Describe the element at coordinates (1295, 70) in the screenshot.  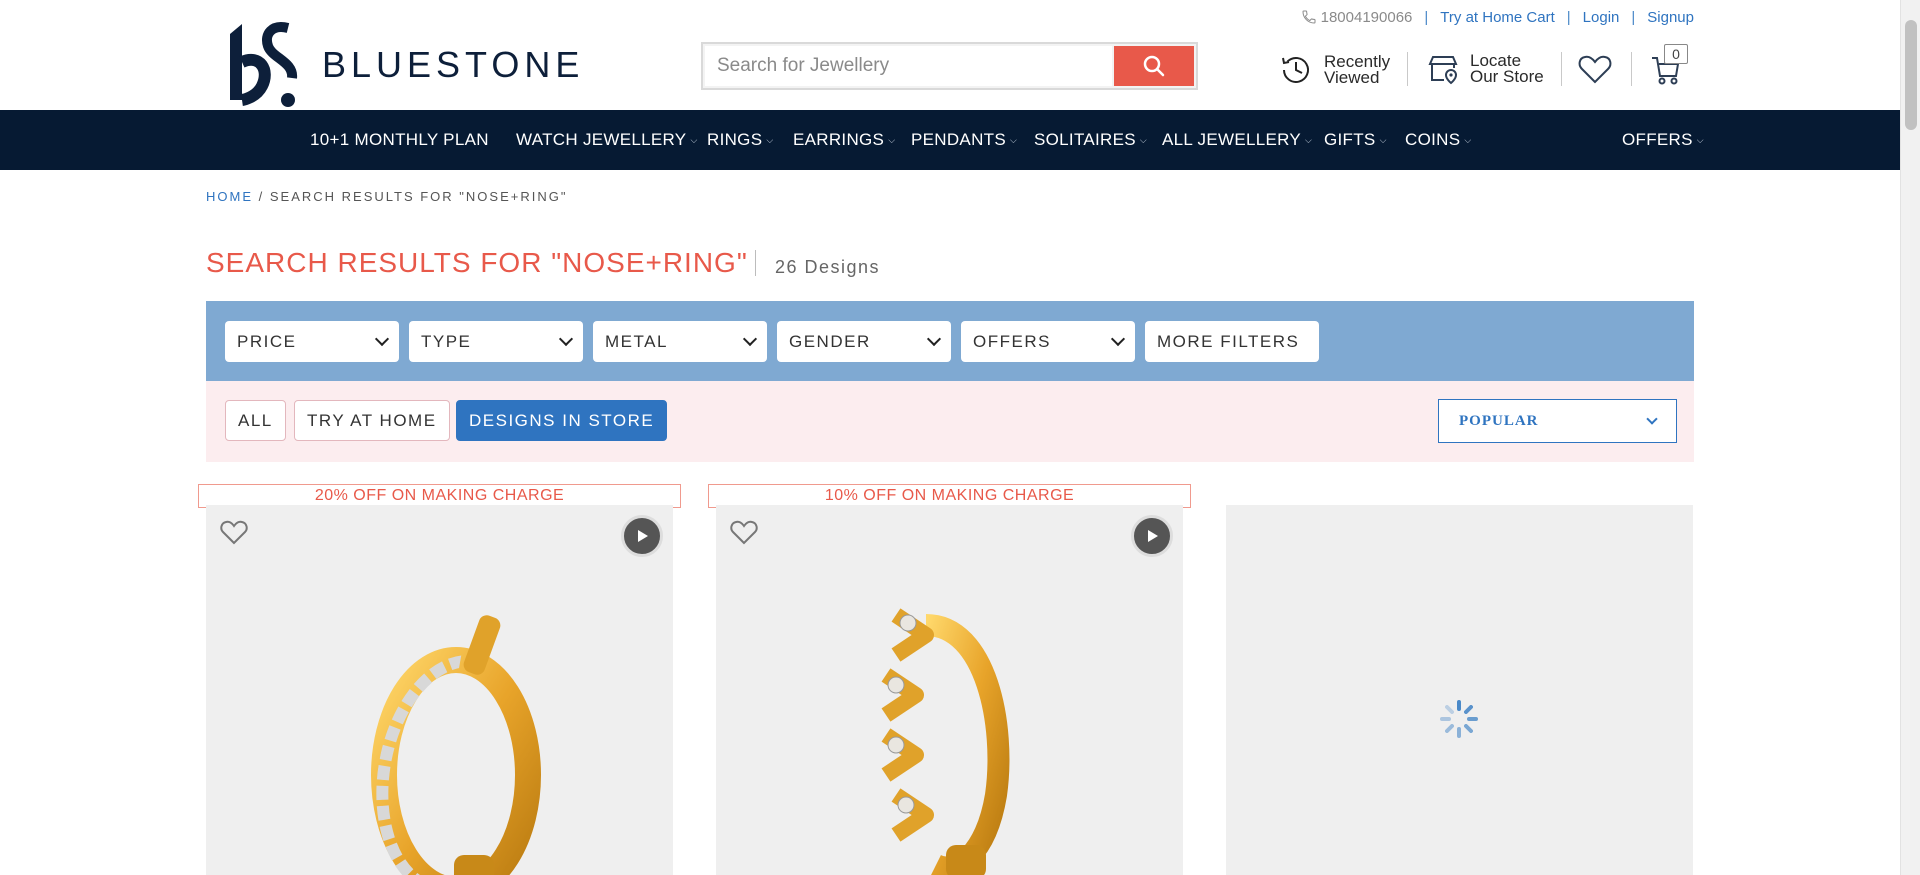
I see `history-clock-icon` at that location.